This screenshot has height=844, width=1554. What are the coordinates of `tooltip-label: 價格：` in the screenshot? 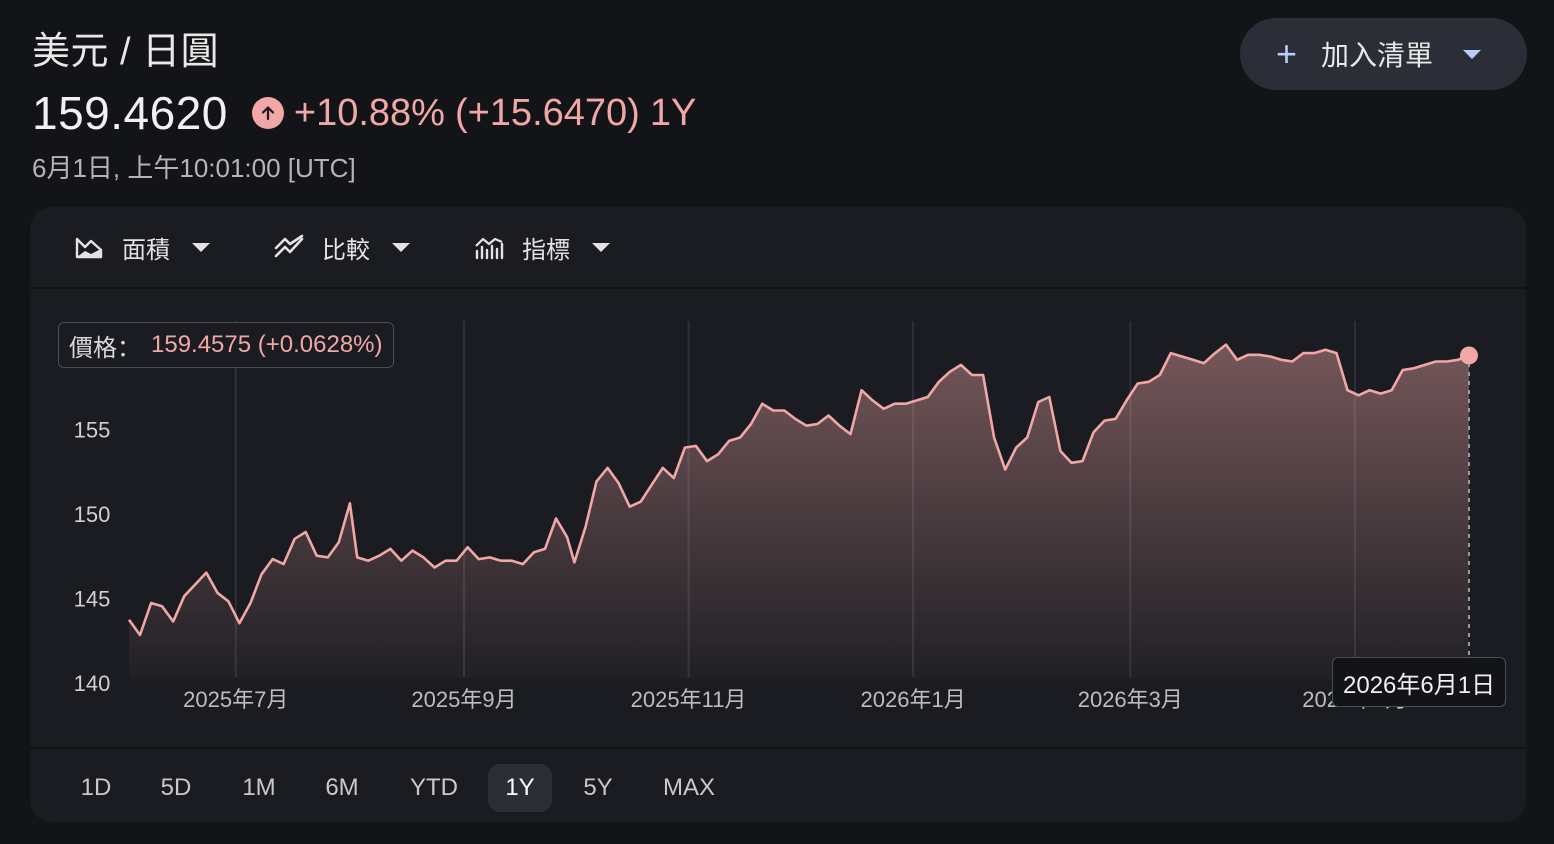 It's located at (105, 348).